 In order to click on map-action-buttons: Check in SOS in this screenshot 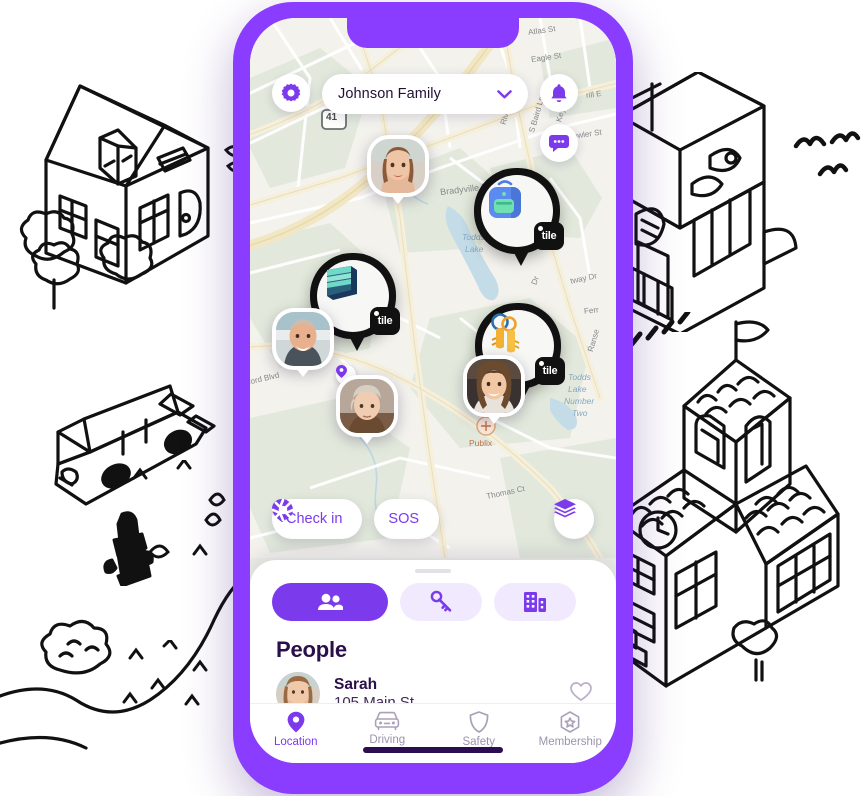, I will do `click(356, 519)`.